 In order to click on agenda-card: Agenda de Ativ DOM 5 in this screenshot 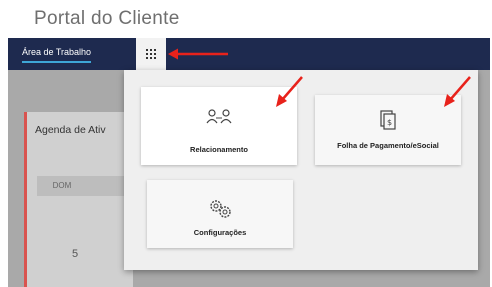, I will do `click(78, 199)`.